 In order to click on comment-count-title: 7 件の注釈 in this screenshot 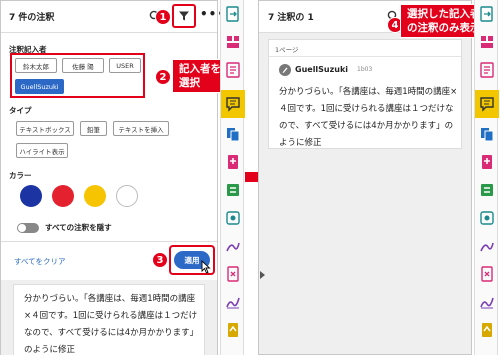, I will do `click(32, 18)`.